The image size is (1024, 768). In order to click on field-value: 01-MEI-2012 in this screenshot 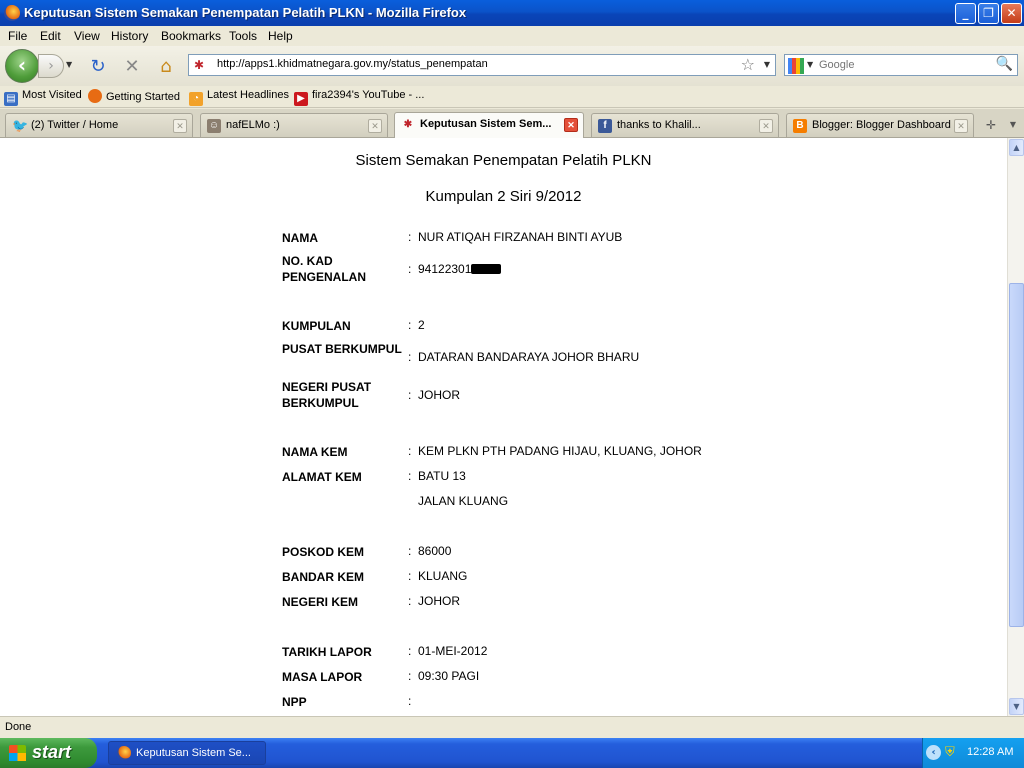, I will do `click(453, 651)`.